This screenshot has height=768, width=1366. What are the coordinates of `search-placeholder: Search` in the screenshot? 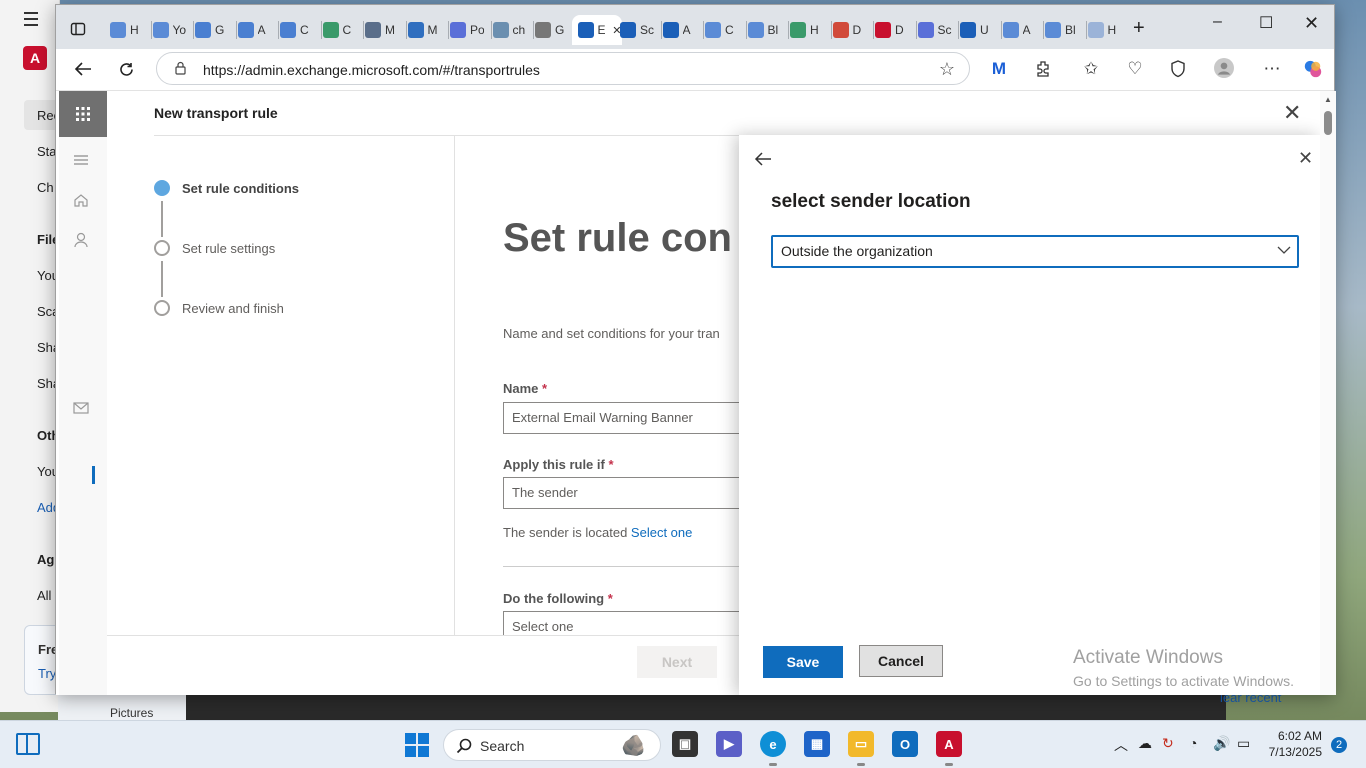 It's located at (502, 746).